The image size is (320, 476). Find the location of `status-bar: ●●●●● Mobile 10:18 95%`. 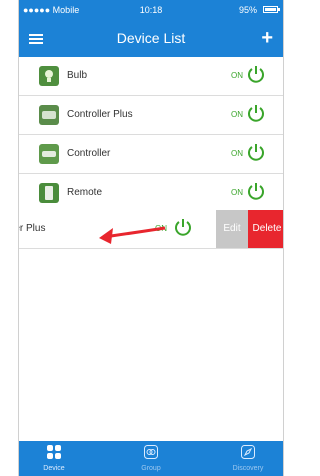

status-bar: ●●●●● Mobile 10:18 95% is located at coordinates (151, 10).